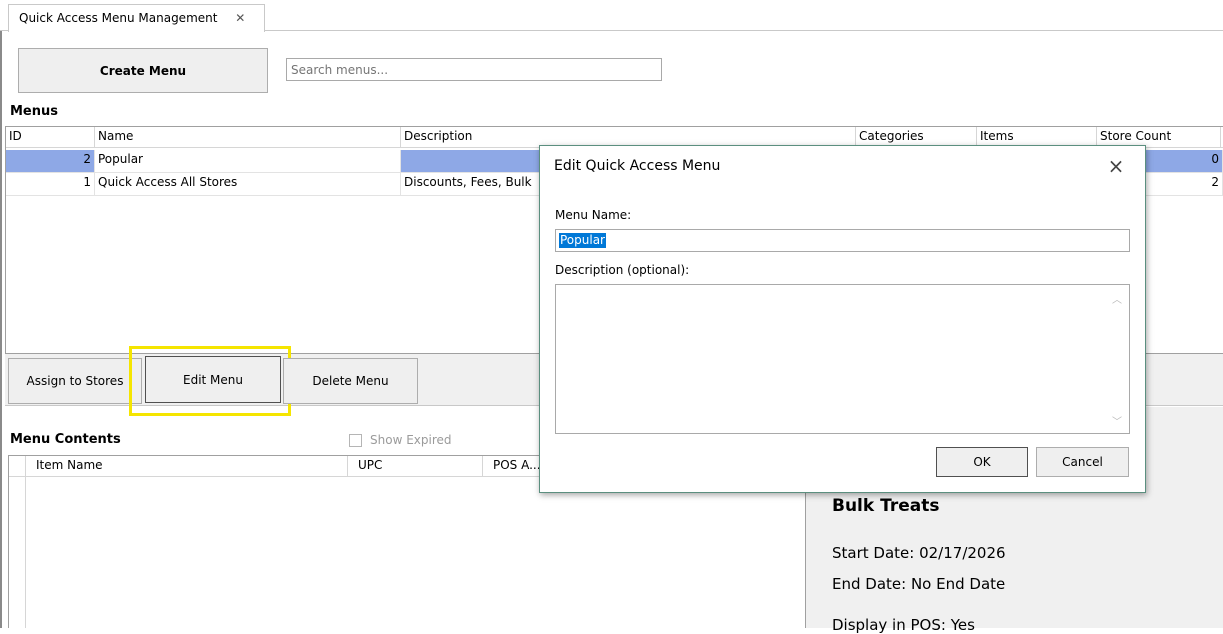 Image resolution: width=1223 pixels, height=634 pixels. Describe the element at coordinates (50, 161) in the screenshot. I see `cell-id: 2` at that location.